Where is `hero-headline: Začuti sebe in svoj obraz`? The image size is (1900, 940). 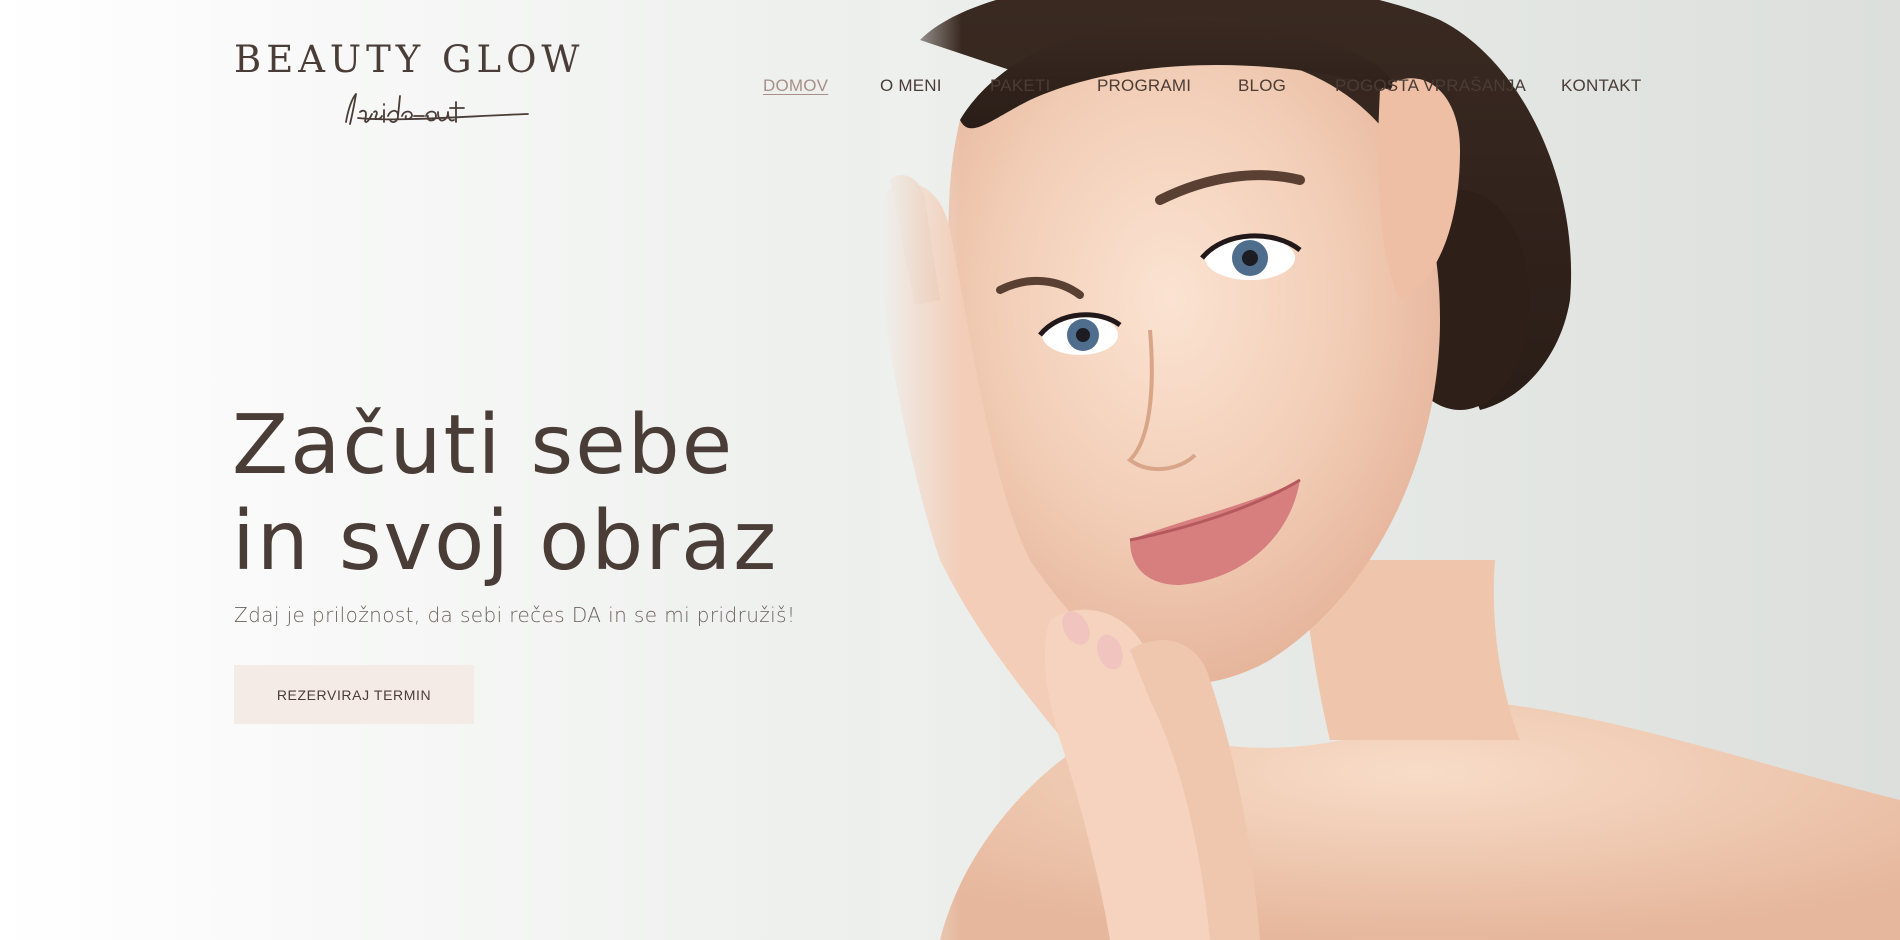 hero-headline: Začuti sebe in svoj obraz is located at coordinates (505, 494).